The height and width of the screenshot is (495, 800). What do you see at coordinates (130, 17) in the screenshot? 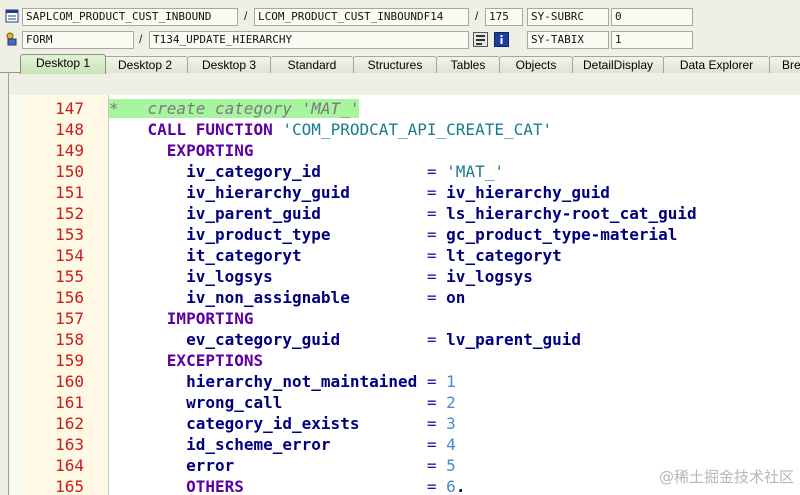
I see `program-name-field: SAPLCOM_PRODUCT_CUST_INBOUND` at bounding box center [130, 17].